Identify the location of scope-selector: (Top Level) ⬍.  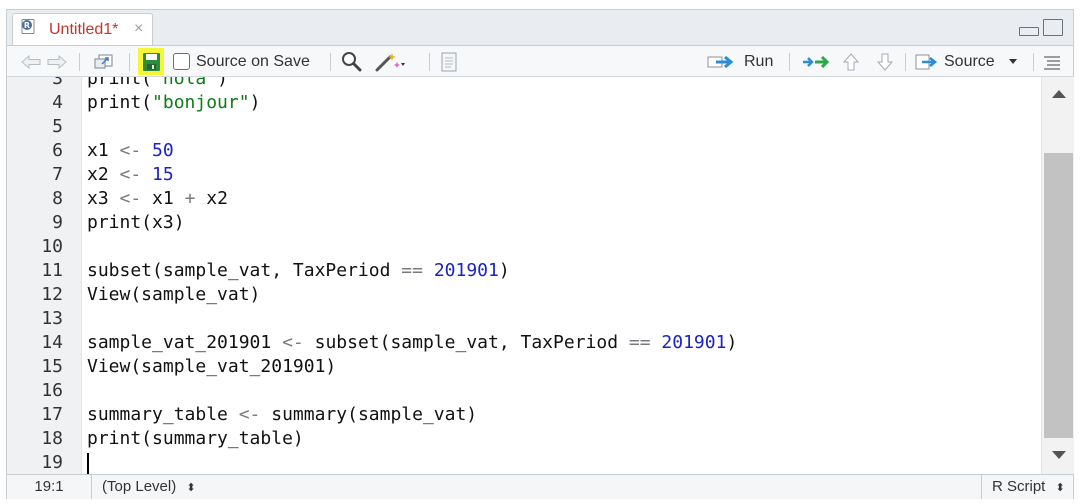
(149, 487).